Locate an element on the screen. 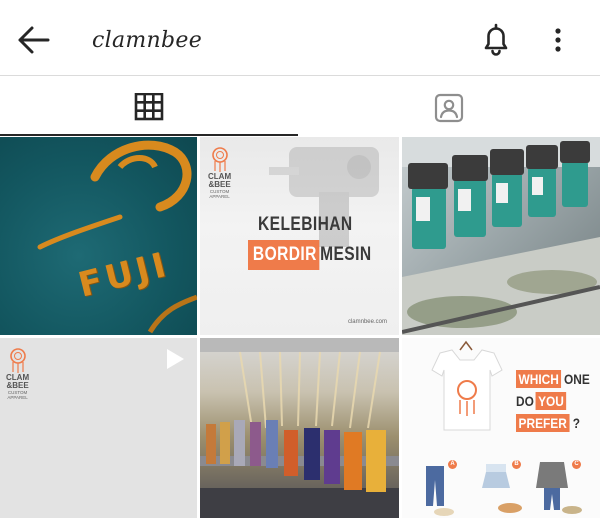  embroidery-machines-image is located at coordinates (501, 236).